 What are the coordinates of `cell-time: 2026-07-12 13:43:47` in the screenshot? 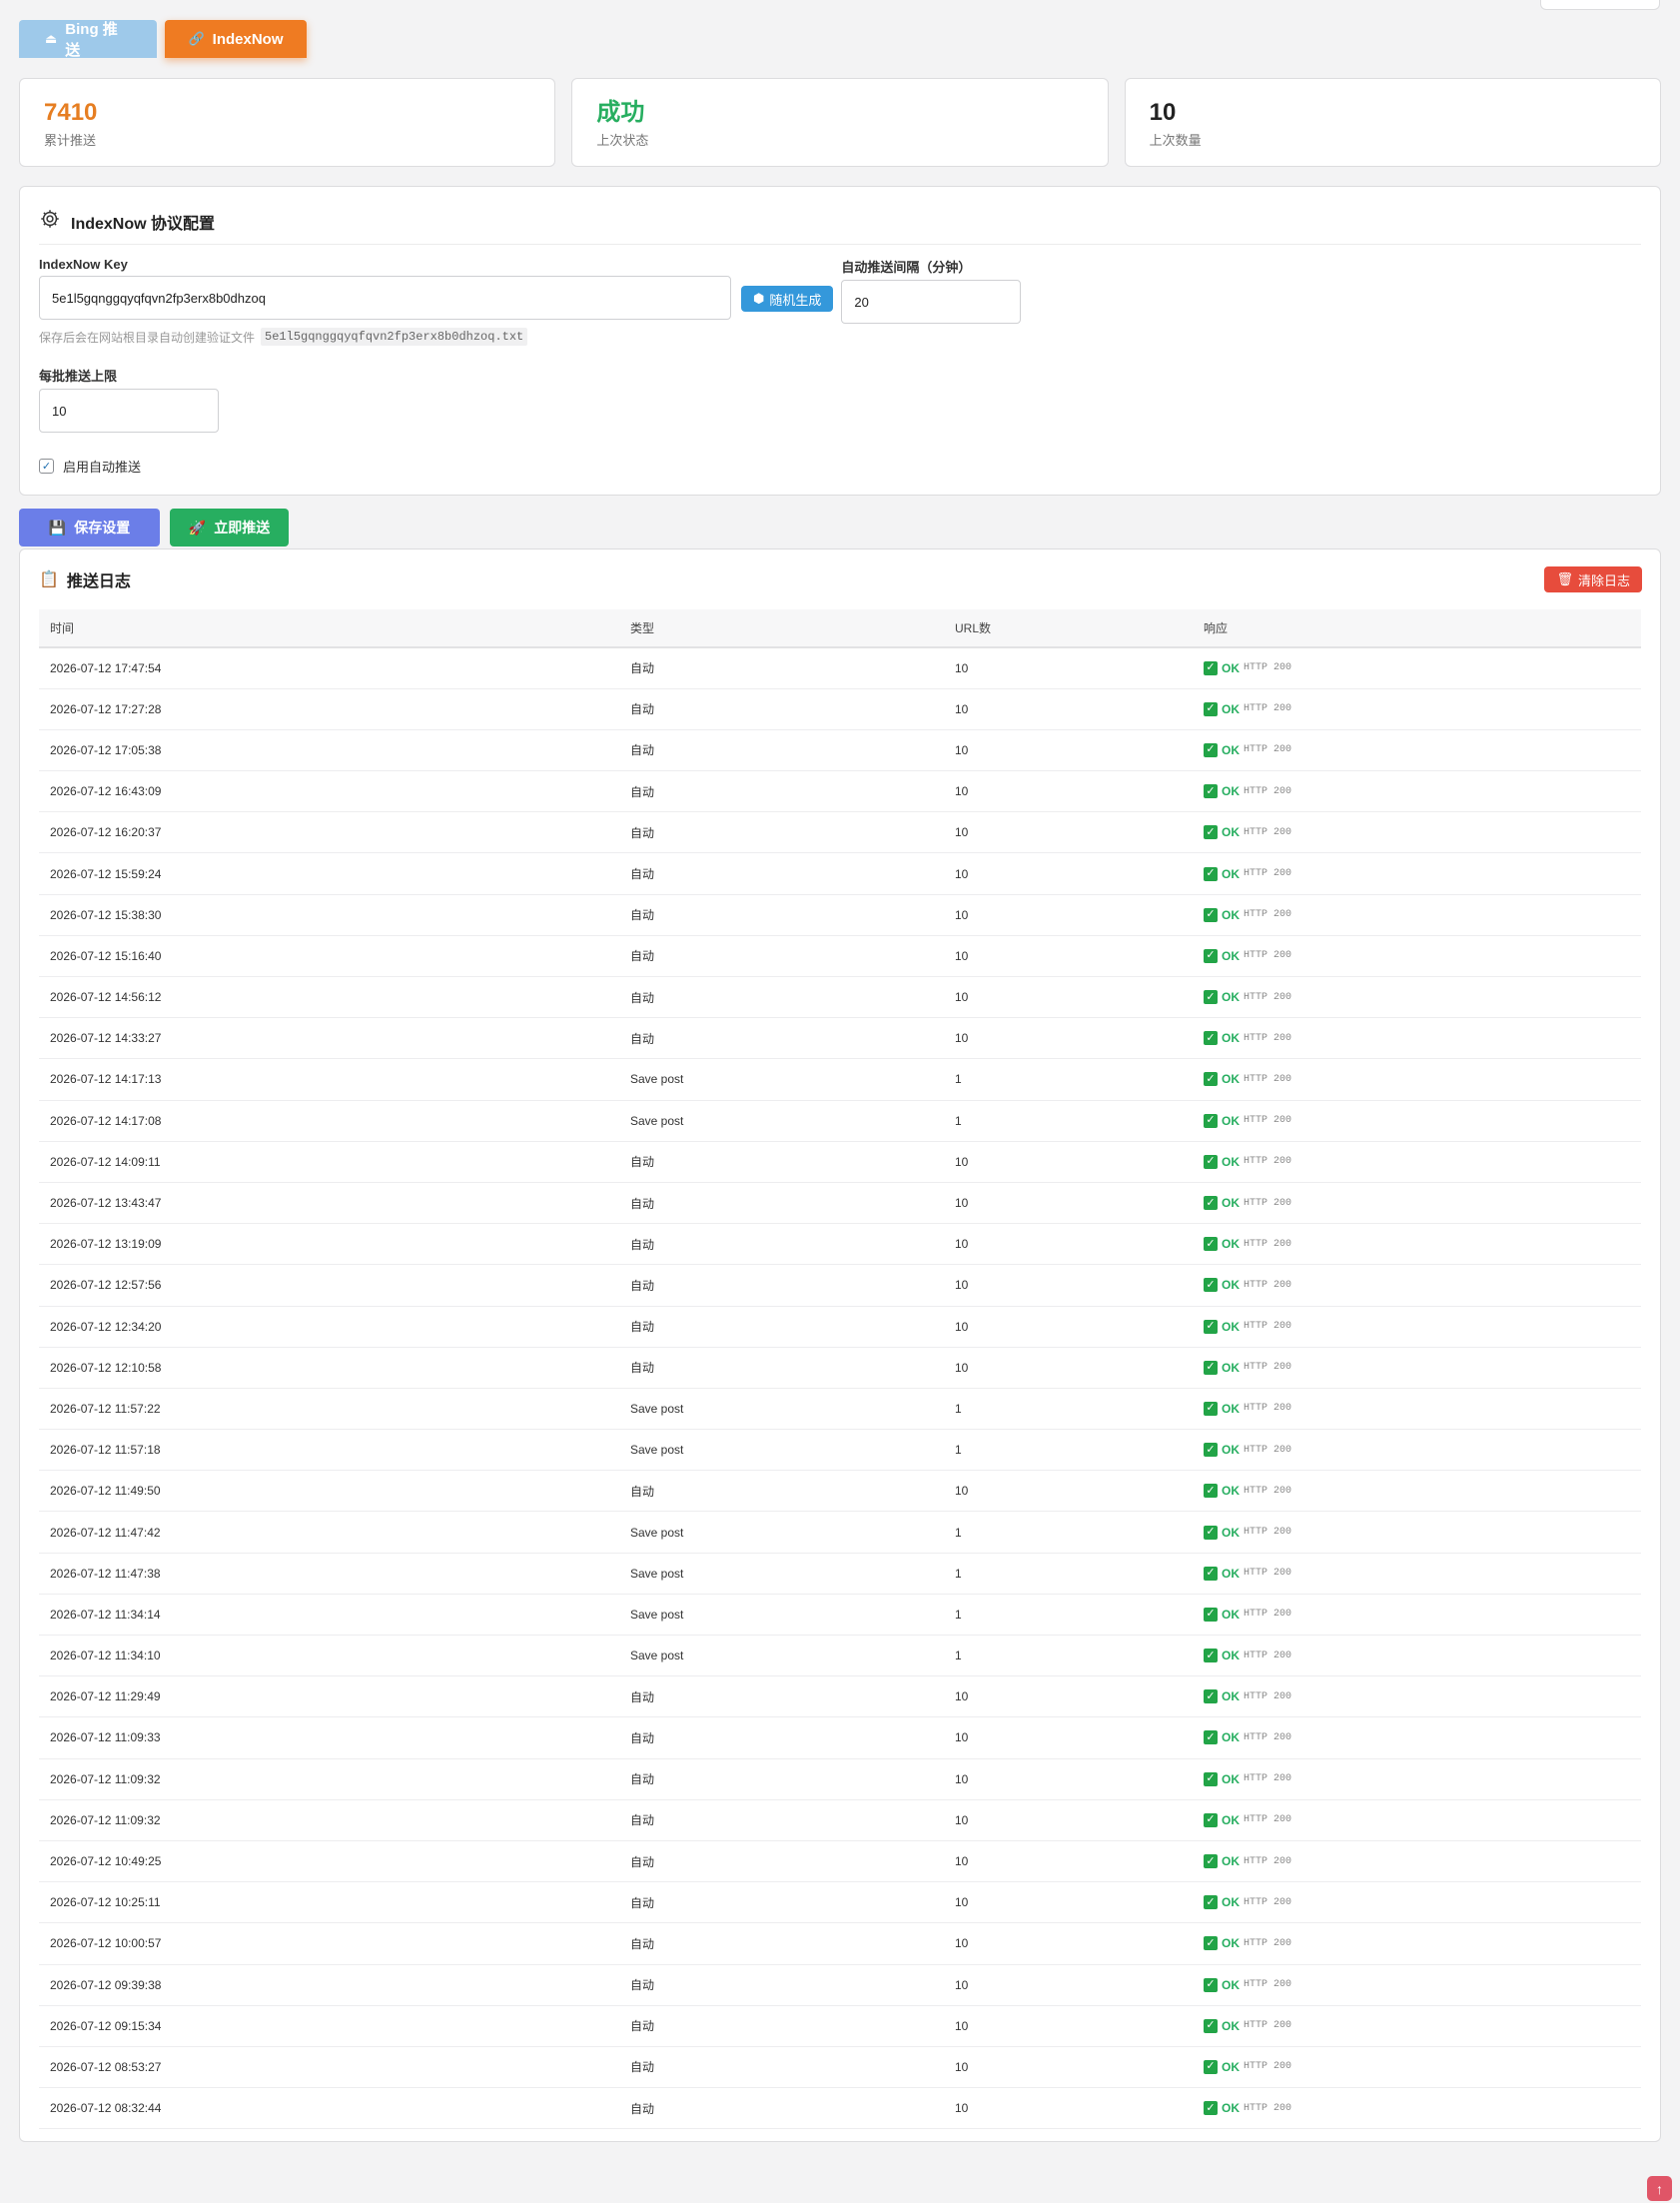 It's located at (329, 1204).